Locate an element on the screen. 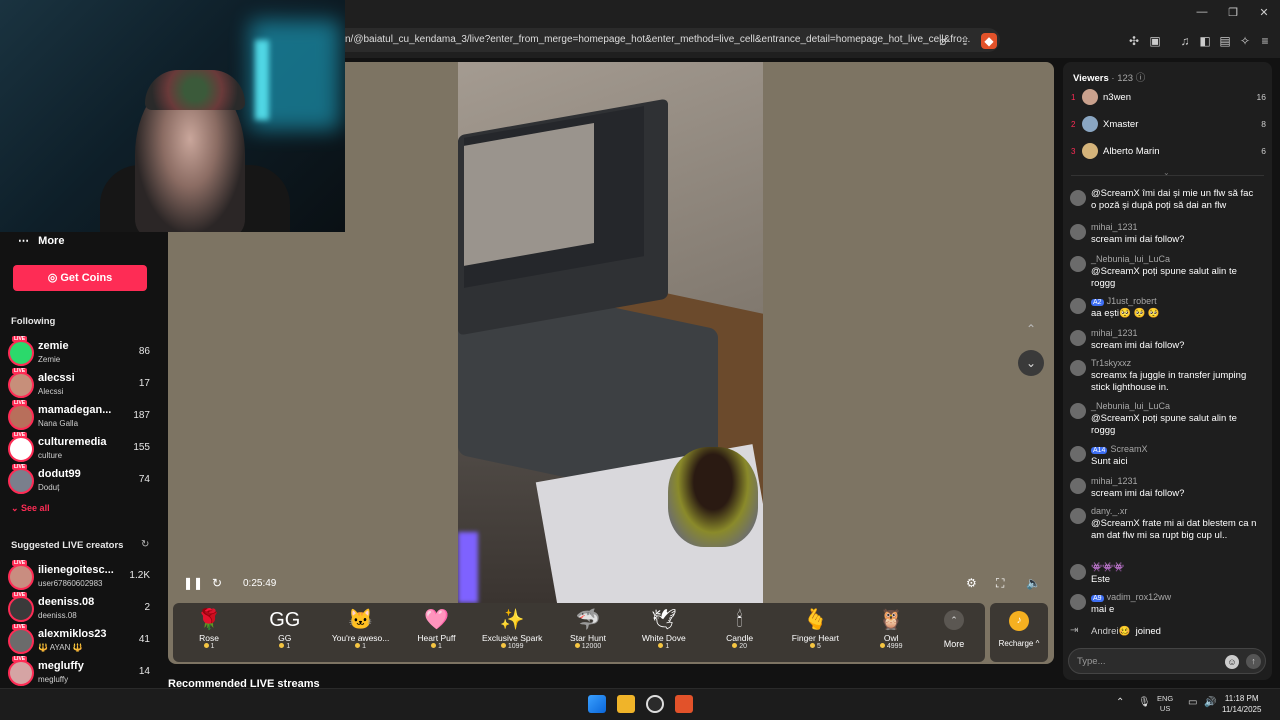  get-coins-button: ◎ Get Coins is located at coordinates (80, 278).